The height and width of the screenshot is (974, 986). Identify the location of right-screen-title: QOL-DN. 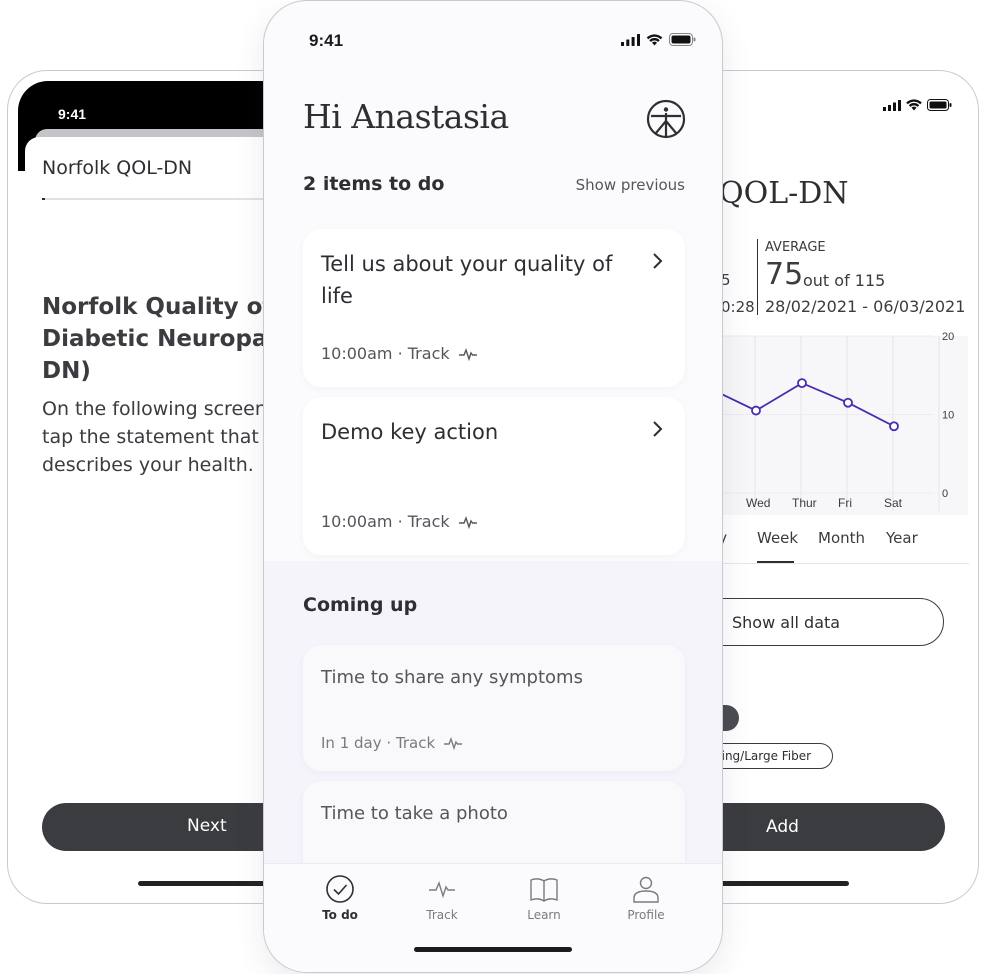
(784, 193).